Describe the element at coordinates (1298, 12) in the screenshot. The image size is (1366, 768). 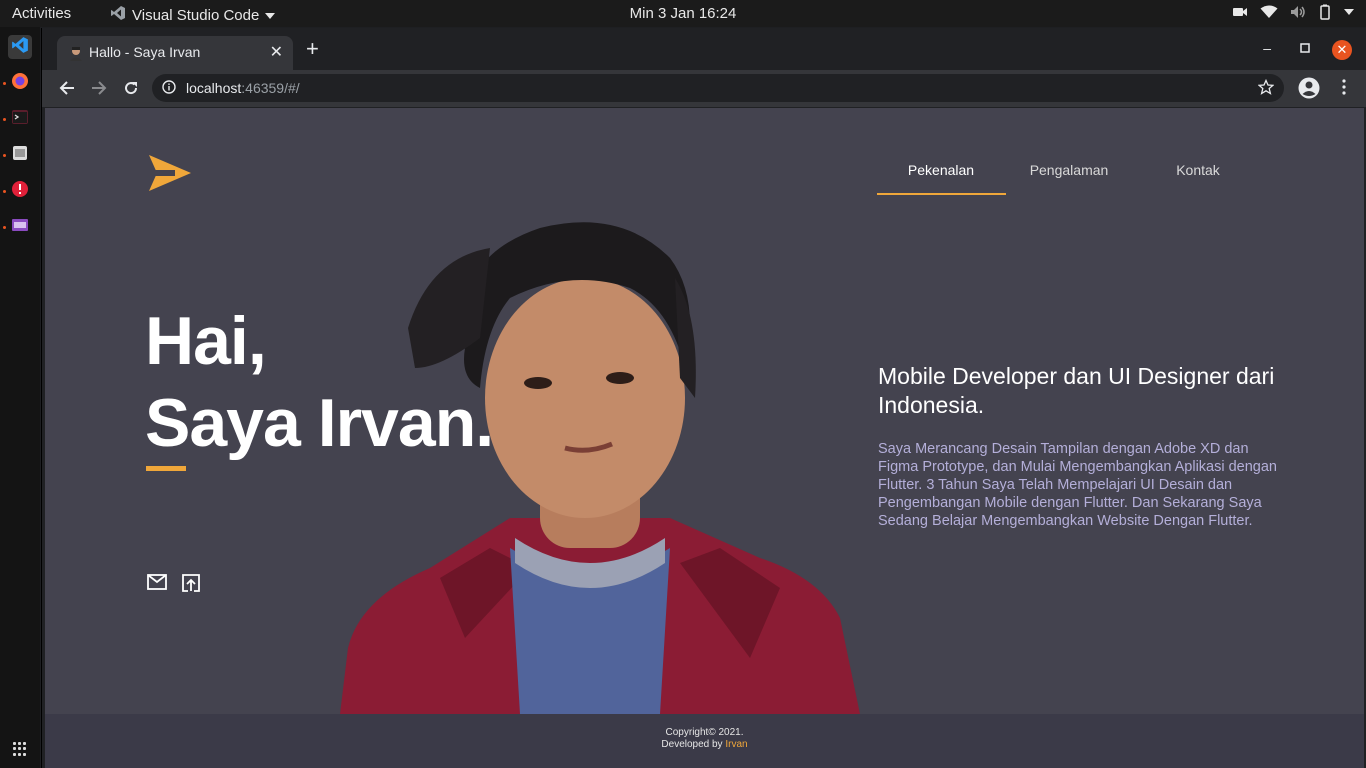
I see `volume-icon` at that location.